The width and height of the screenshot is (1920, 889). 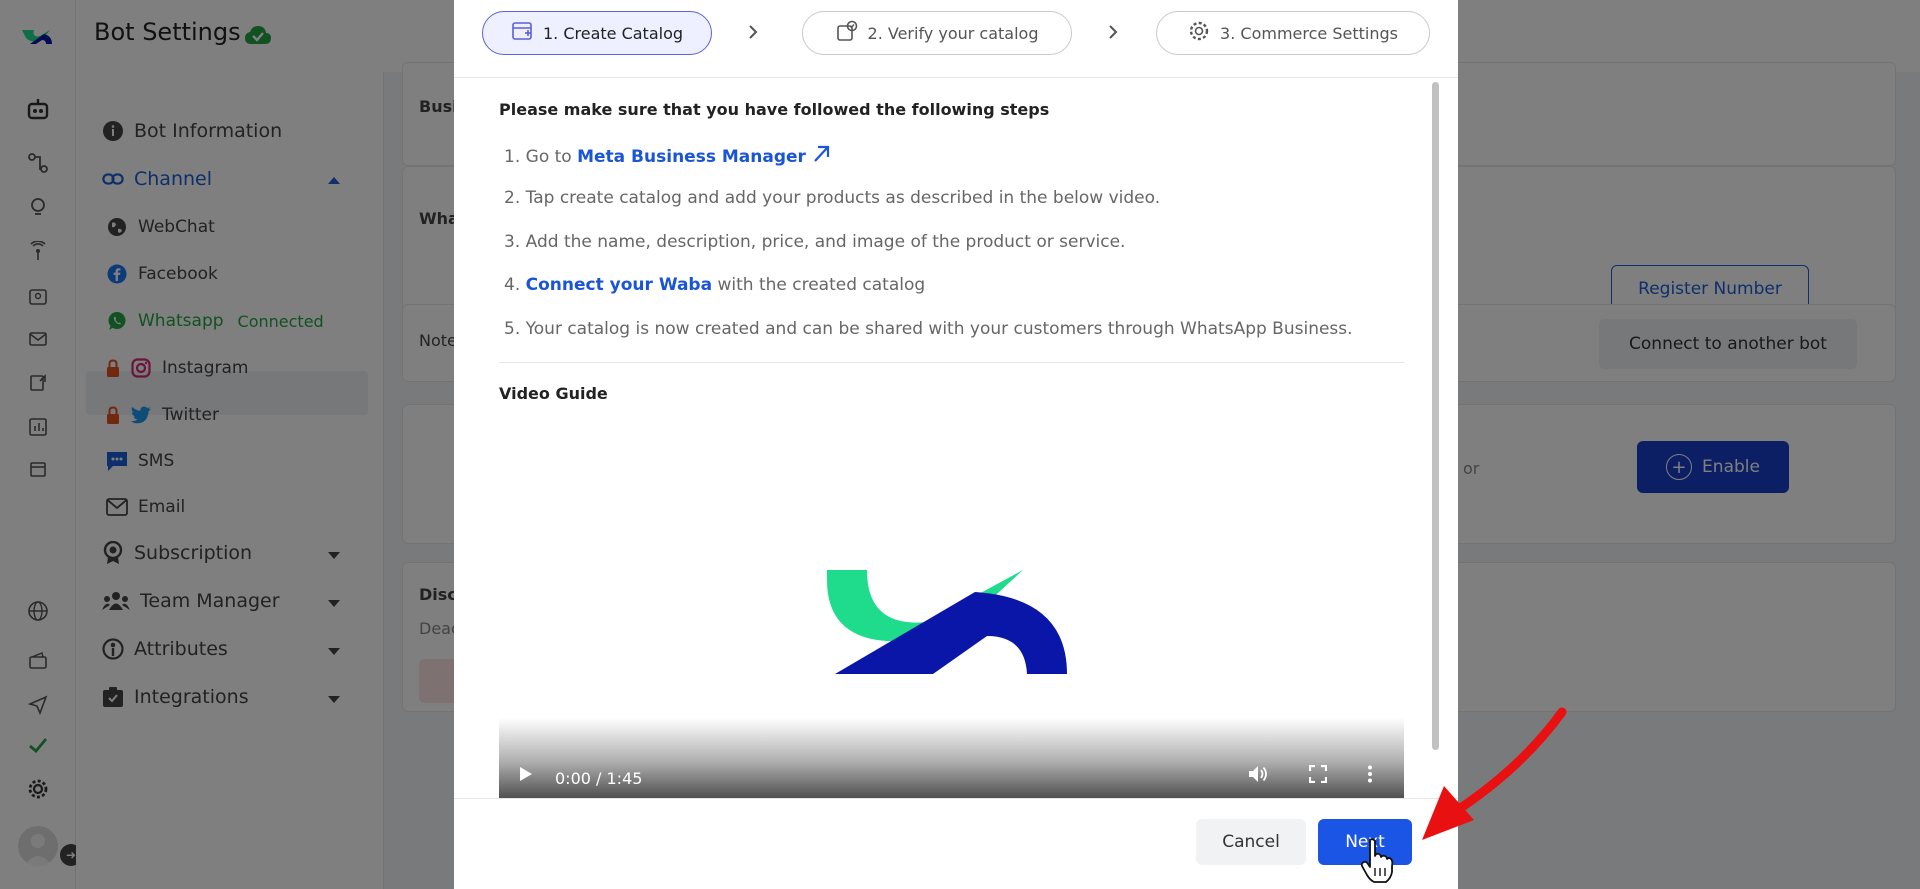 I want to click on list-number: 1., so click(x=512, y=157).